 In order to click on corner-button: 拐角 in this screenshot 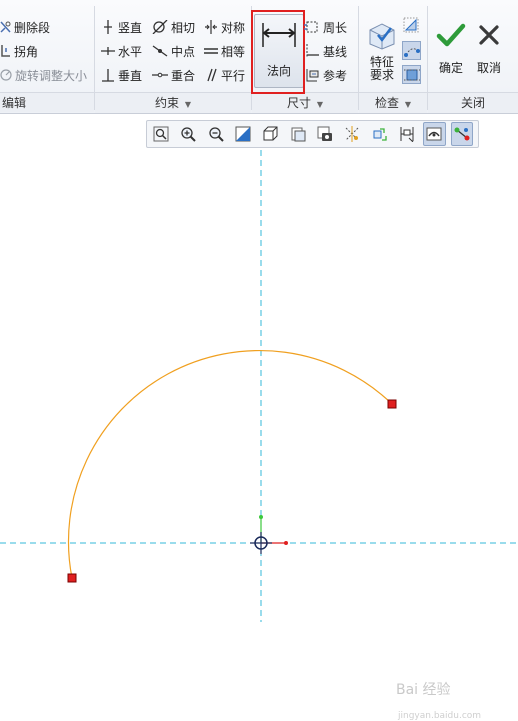, I will do `click(19, 51)`.